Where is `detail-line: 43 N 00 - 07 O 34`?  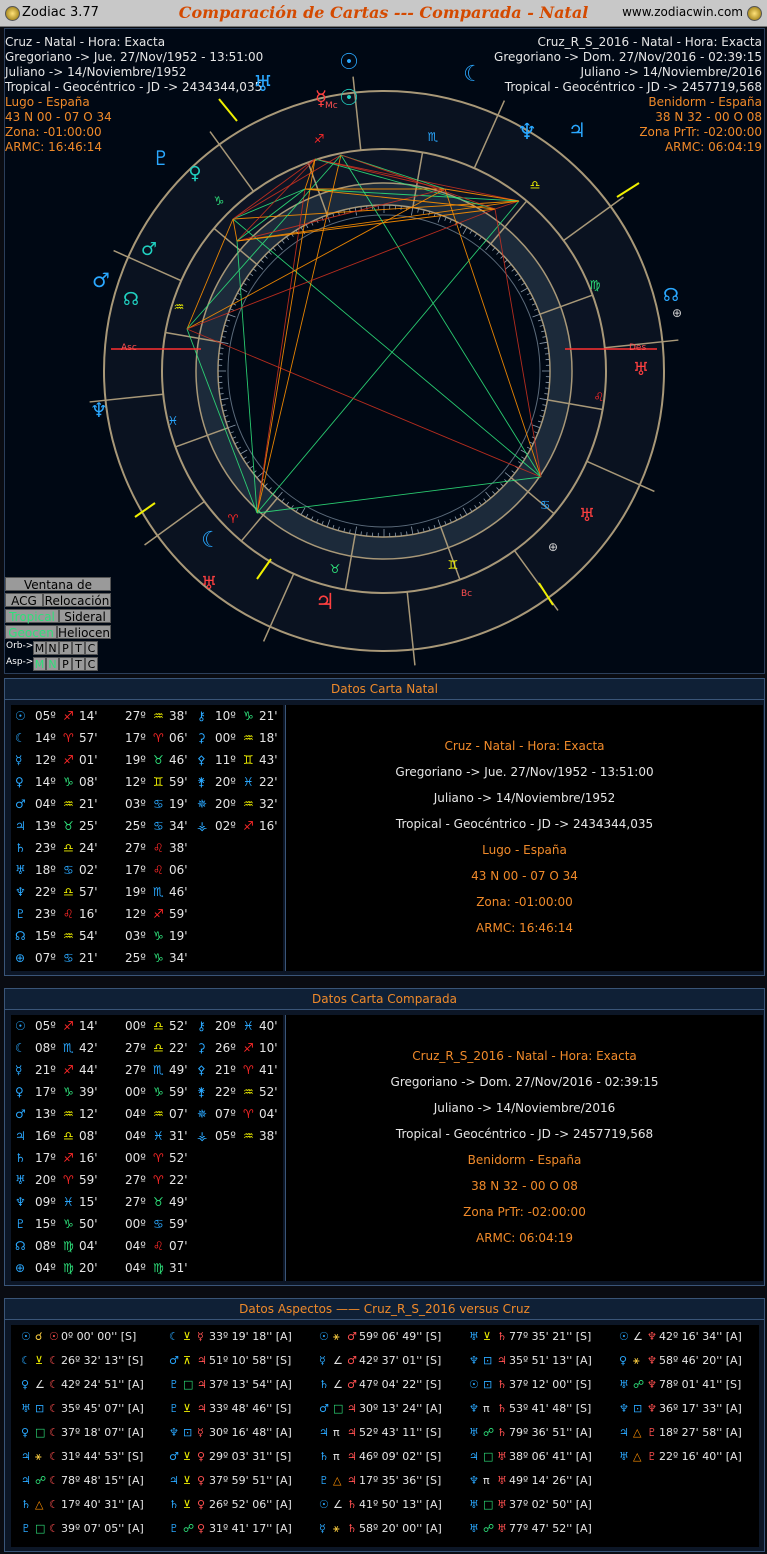
detail-line: 43 N 00 - 07 O 34 is located at coordinates (524, 876).